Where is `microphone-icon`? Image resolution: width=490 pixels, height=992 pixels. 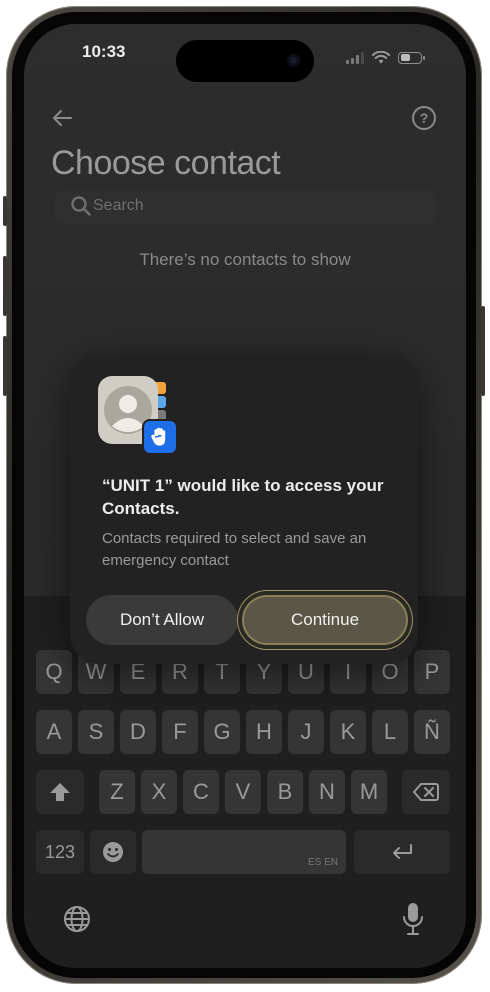 microphone-icon is located at coordinates (413, 919).